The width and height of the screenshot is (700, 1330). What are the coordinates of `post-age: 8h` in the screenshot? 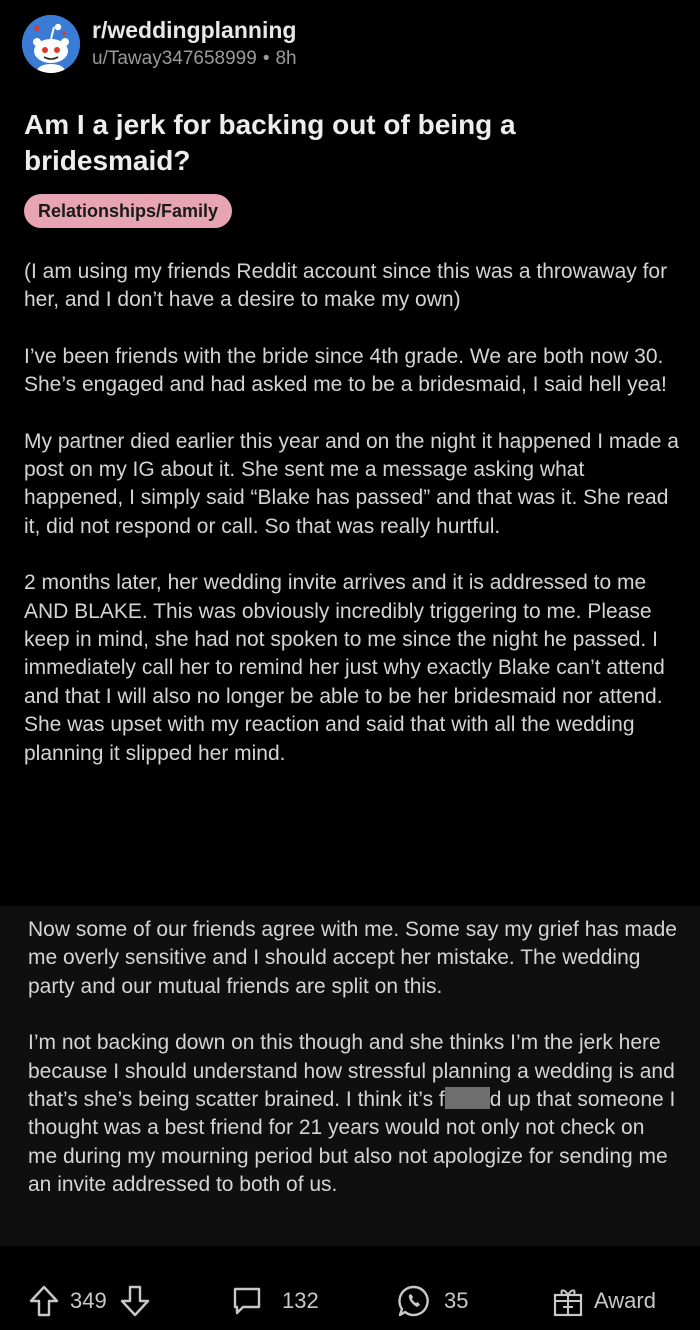 It's located at (286, 58).